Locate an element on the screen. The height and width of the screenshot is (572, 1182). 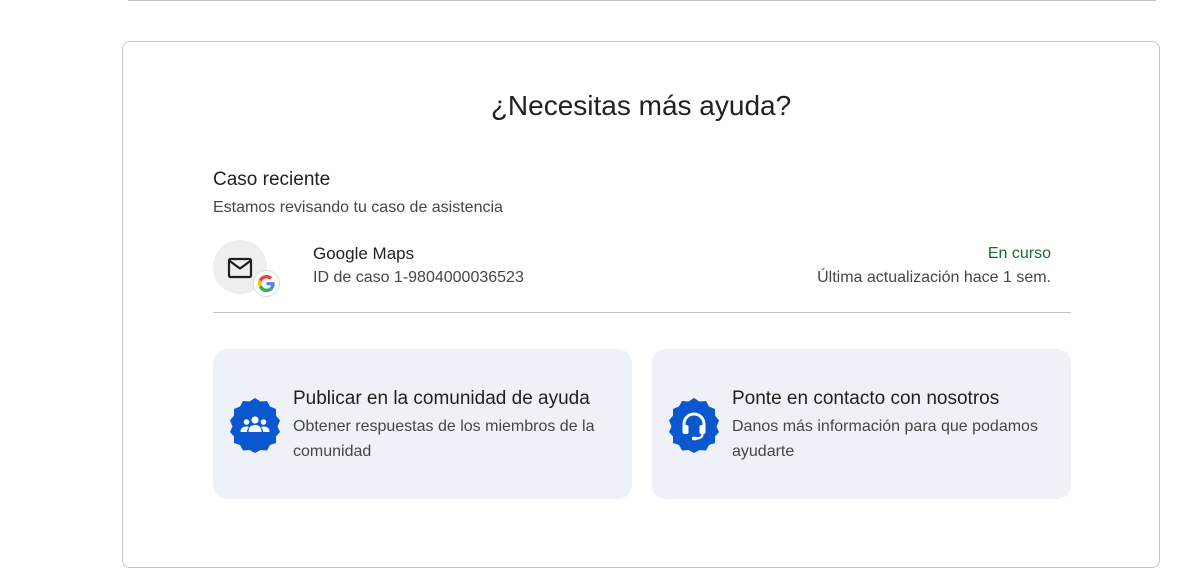
case-avatar is located at coordinates (246, 268).